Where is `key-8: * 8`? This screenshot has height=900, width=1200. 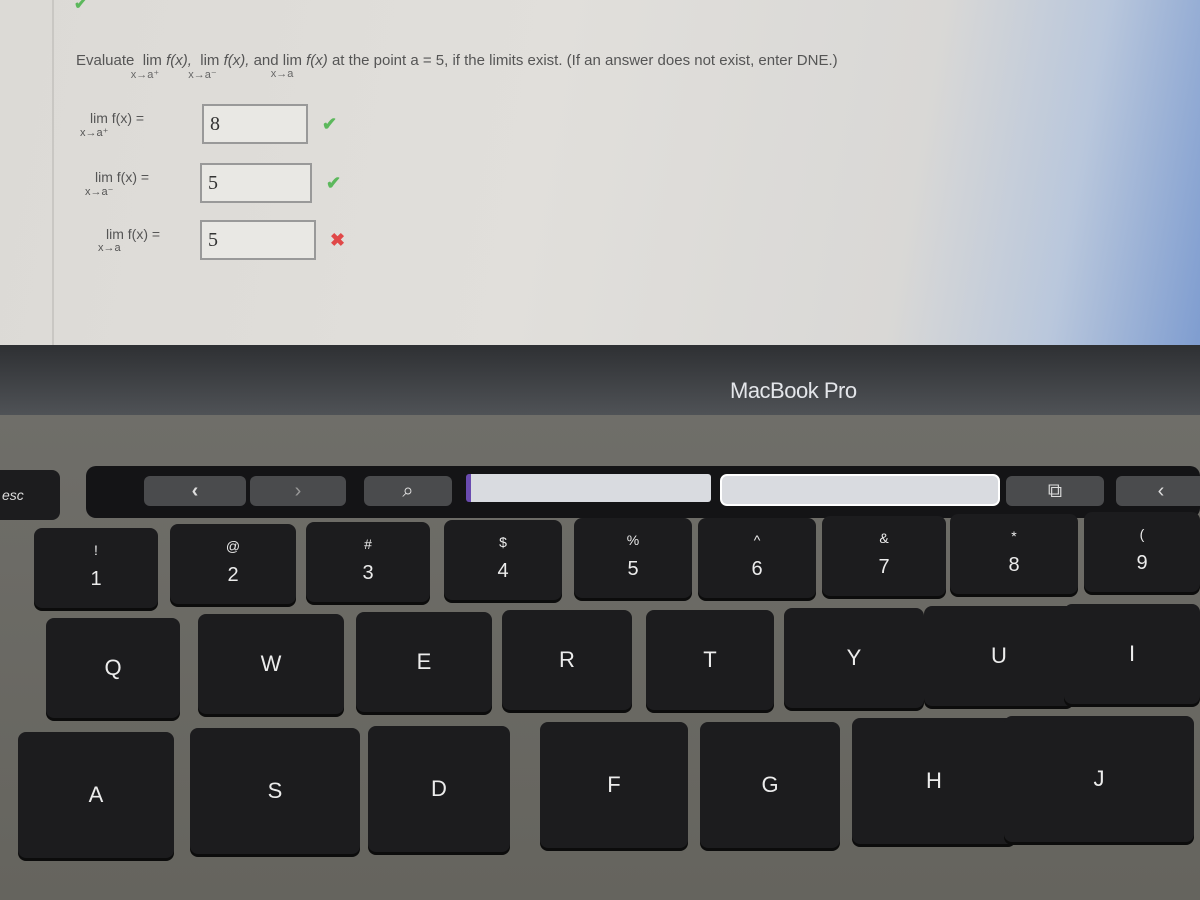
key-8: * 8 is located at coordinates (1014, 554).